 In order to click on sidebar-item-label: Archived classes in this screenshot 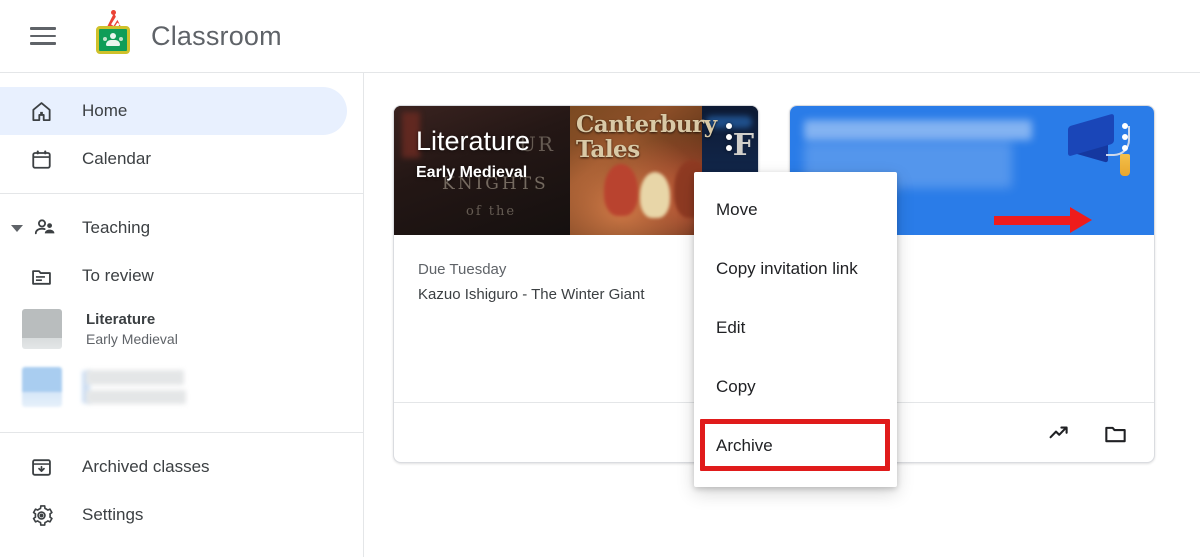, I will do `click(146, 466)`.